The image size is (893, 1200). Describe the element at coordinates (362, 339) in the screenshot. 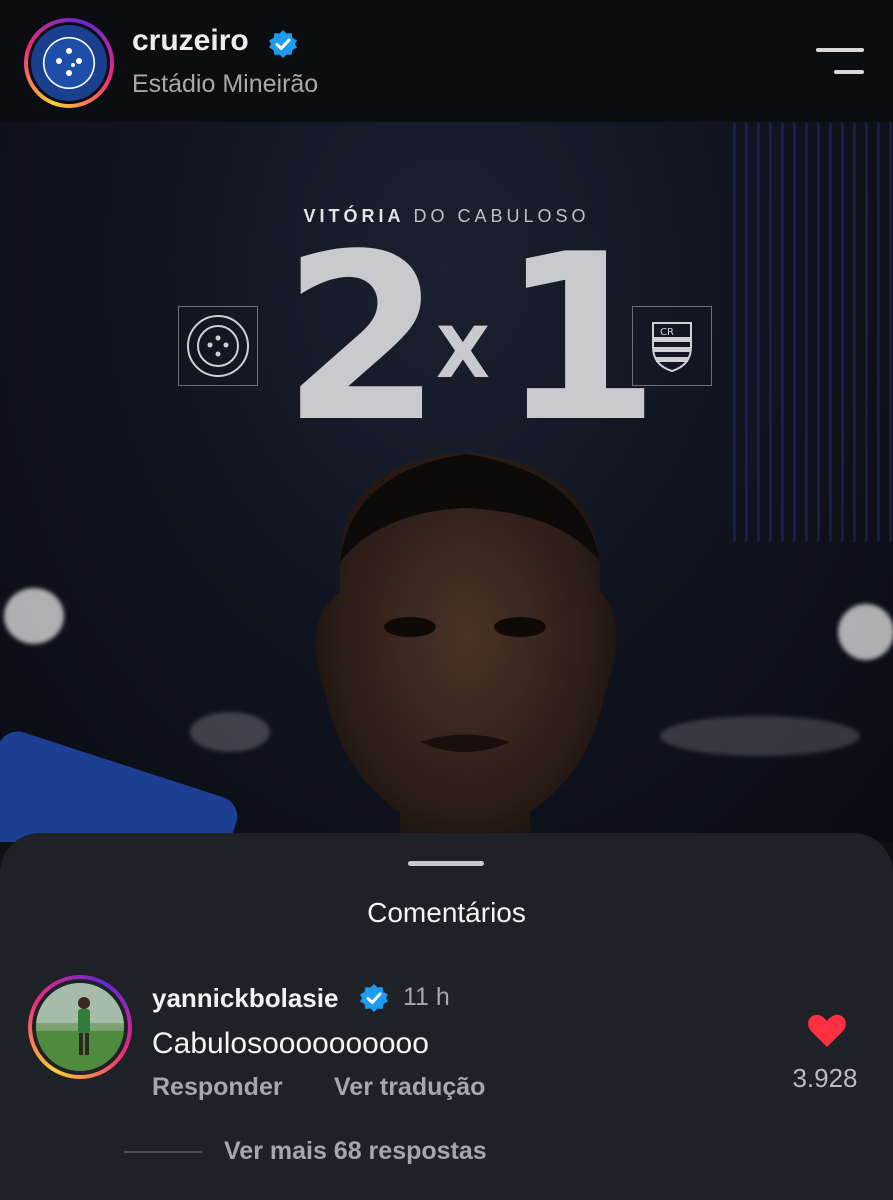

I see `home-score: 2` at that location.